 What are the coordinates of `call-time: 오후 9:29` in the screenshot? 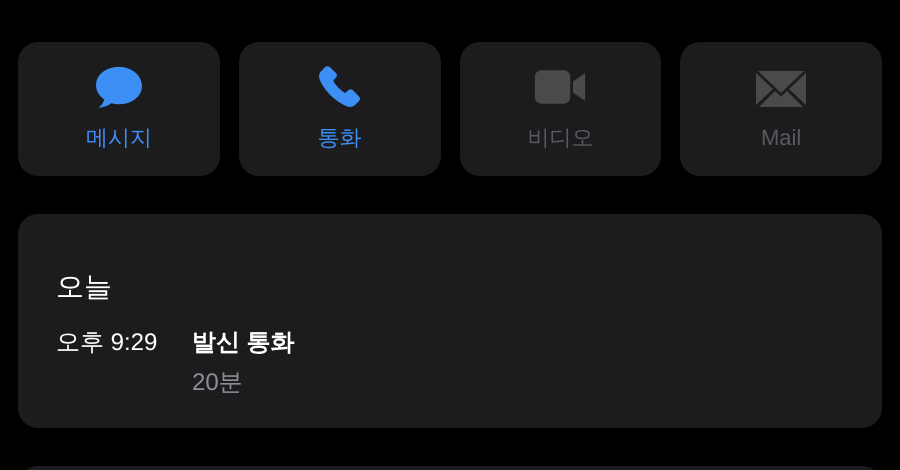 It's located at (107, 343).